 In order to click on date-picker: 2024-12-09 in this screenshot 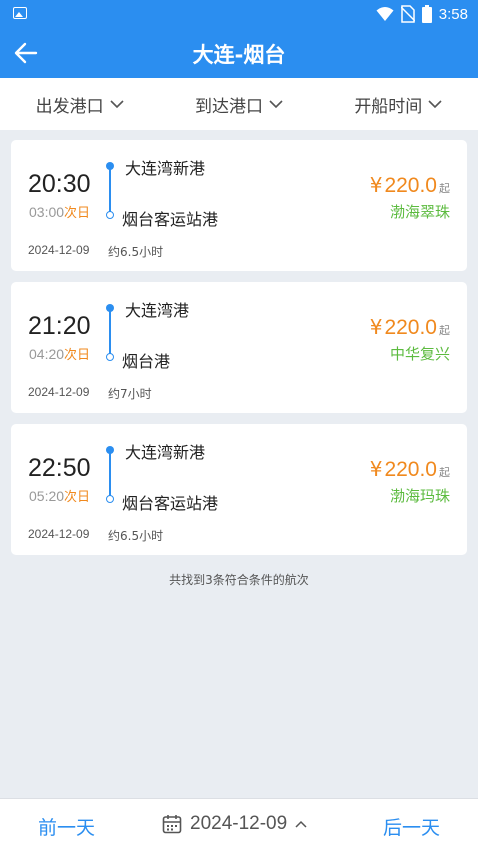, I will do `click(234, 824)`.